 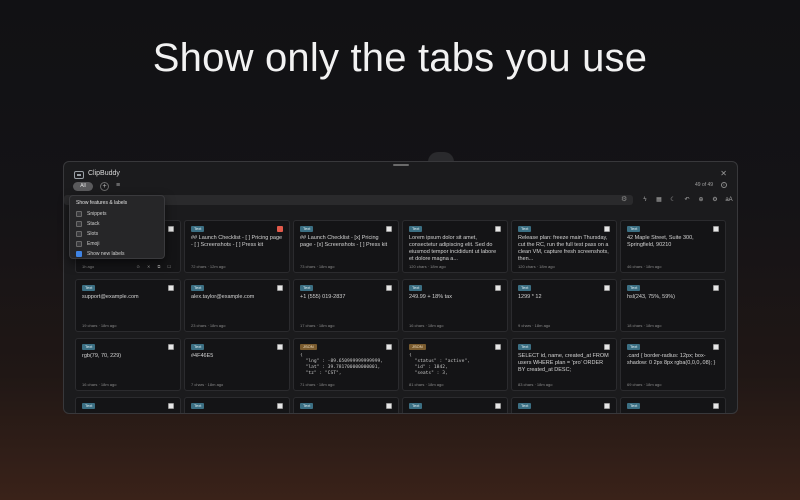 I want to click on close-icon: ✕, so click(x=723, y=173).